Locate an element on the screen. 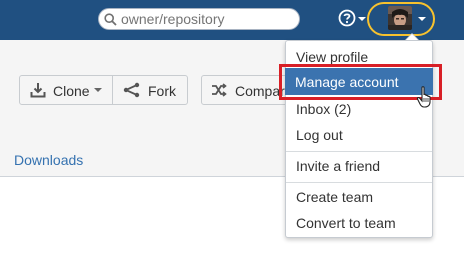 Image resolution: width=464 pixels, height=256 pixels. menu-item-invite-friend: Invite a friend is located at coordinates (338, 166).